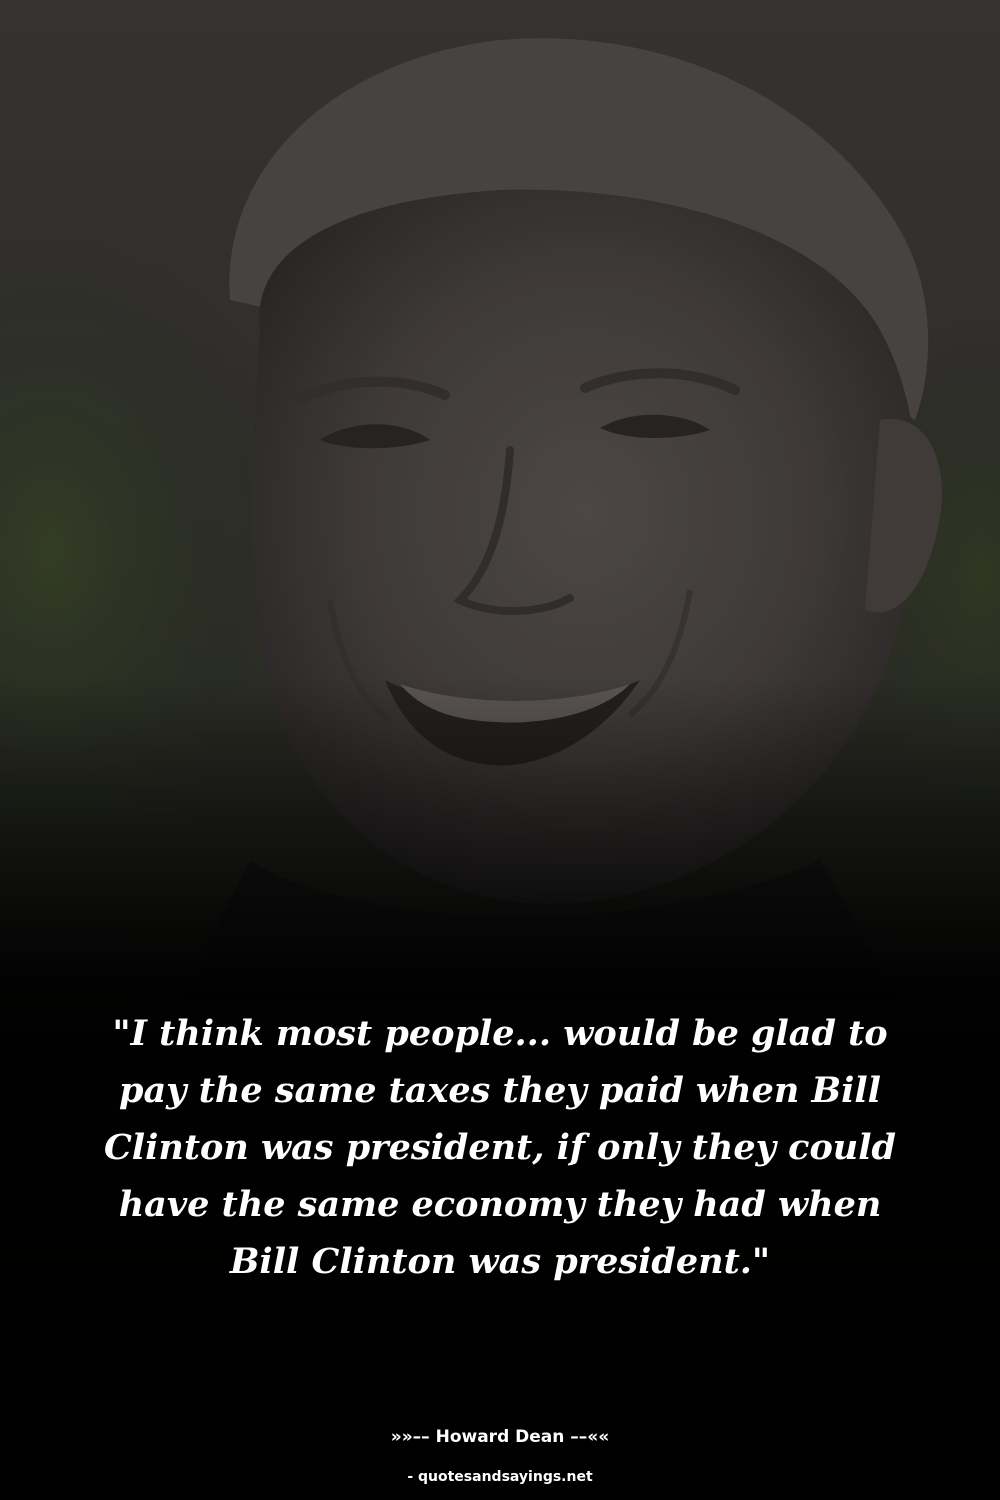 This screenshot has width=1000, height=1500. I want to click on author-attribution: »»–– Howard Dean ––««, so click(500, 1437).